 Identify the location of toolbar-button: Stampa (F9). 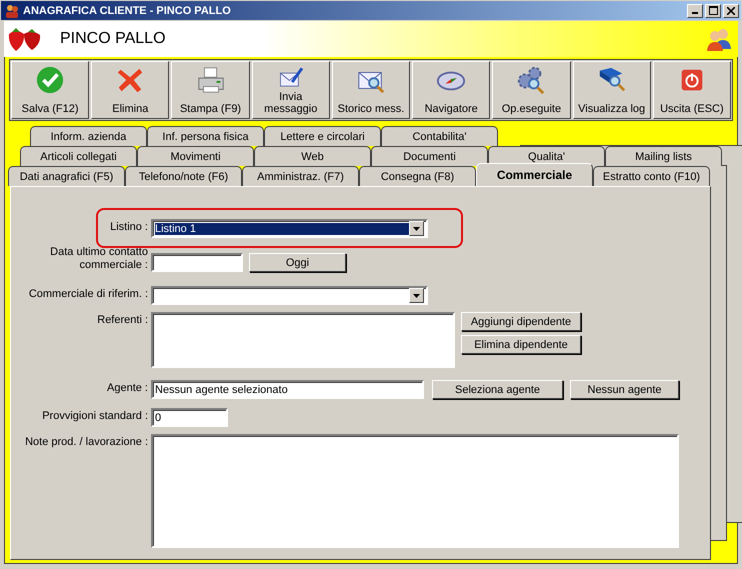
(210, 90).